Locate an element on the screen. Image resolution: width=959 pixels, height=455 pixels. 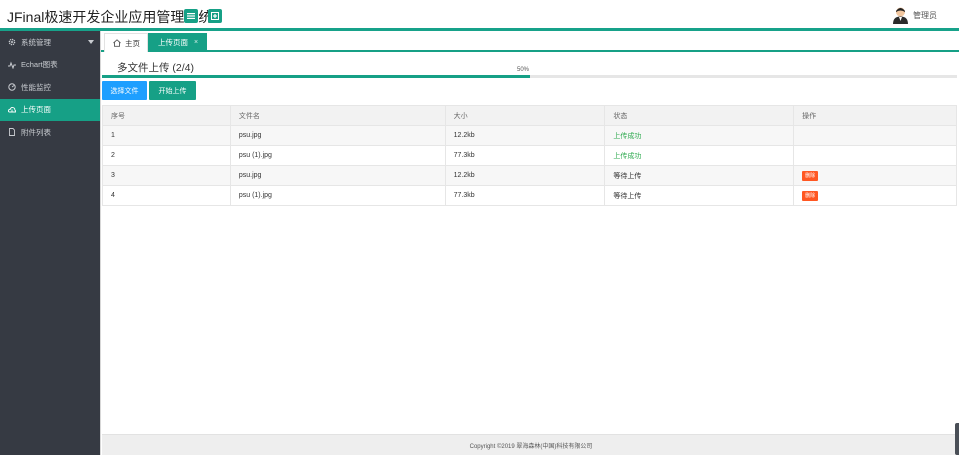
table-row: 1 psu.jpg 12.2kb 上传成功 is located at coordinates (529, 135).